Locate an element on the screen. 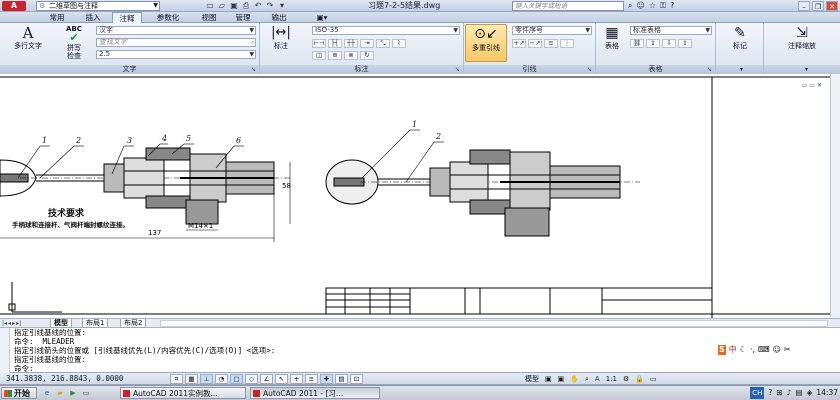  dim-jog-icon: ⌇ is located at coordinates (399, 43).